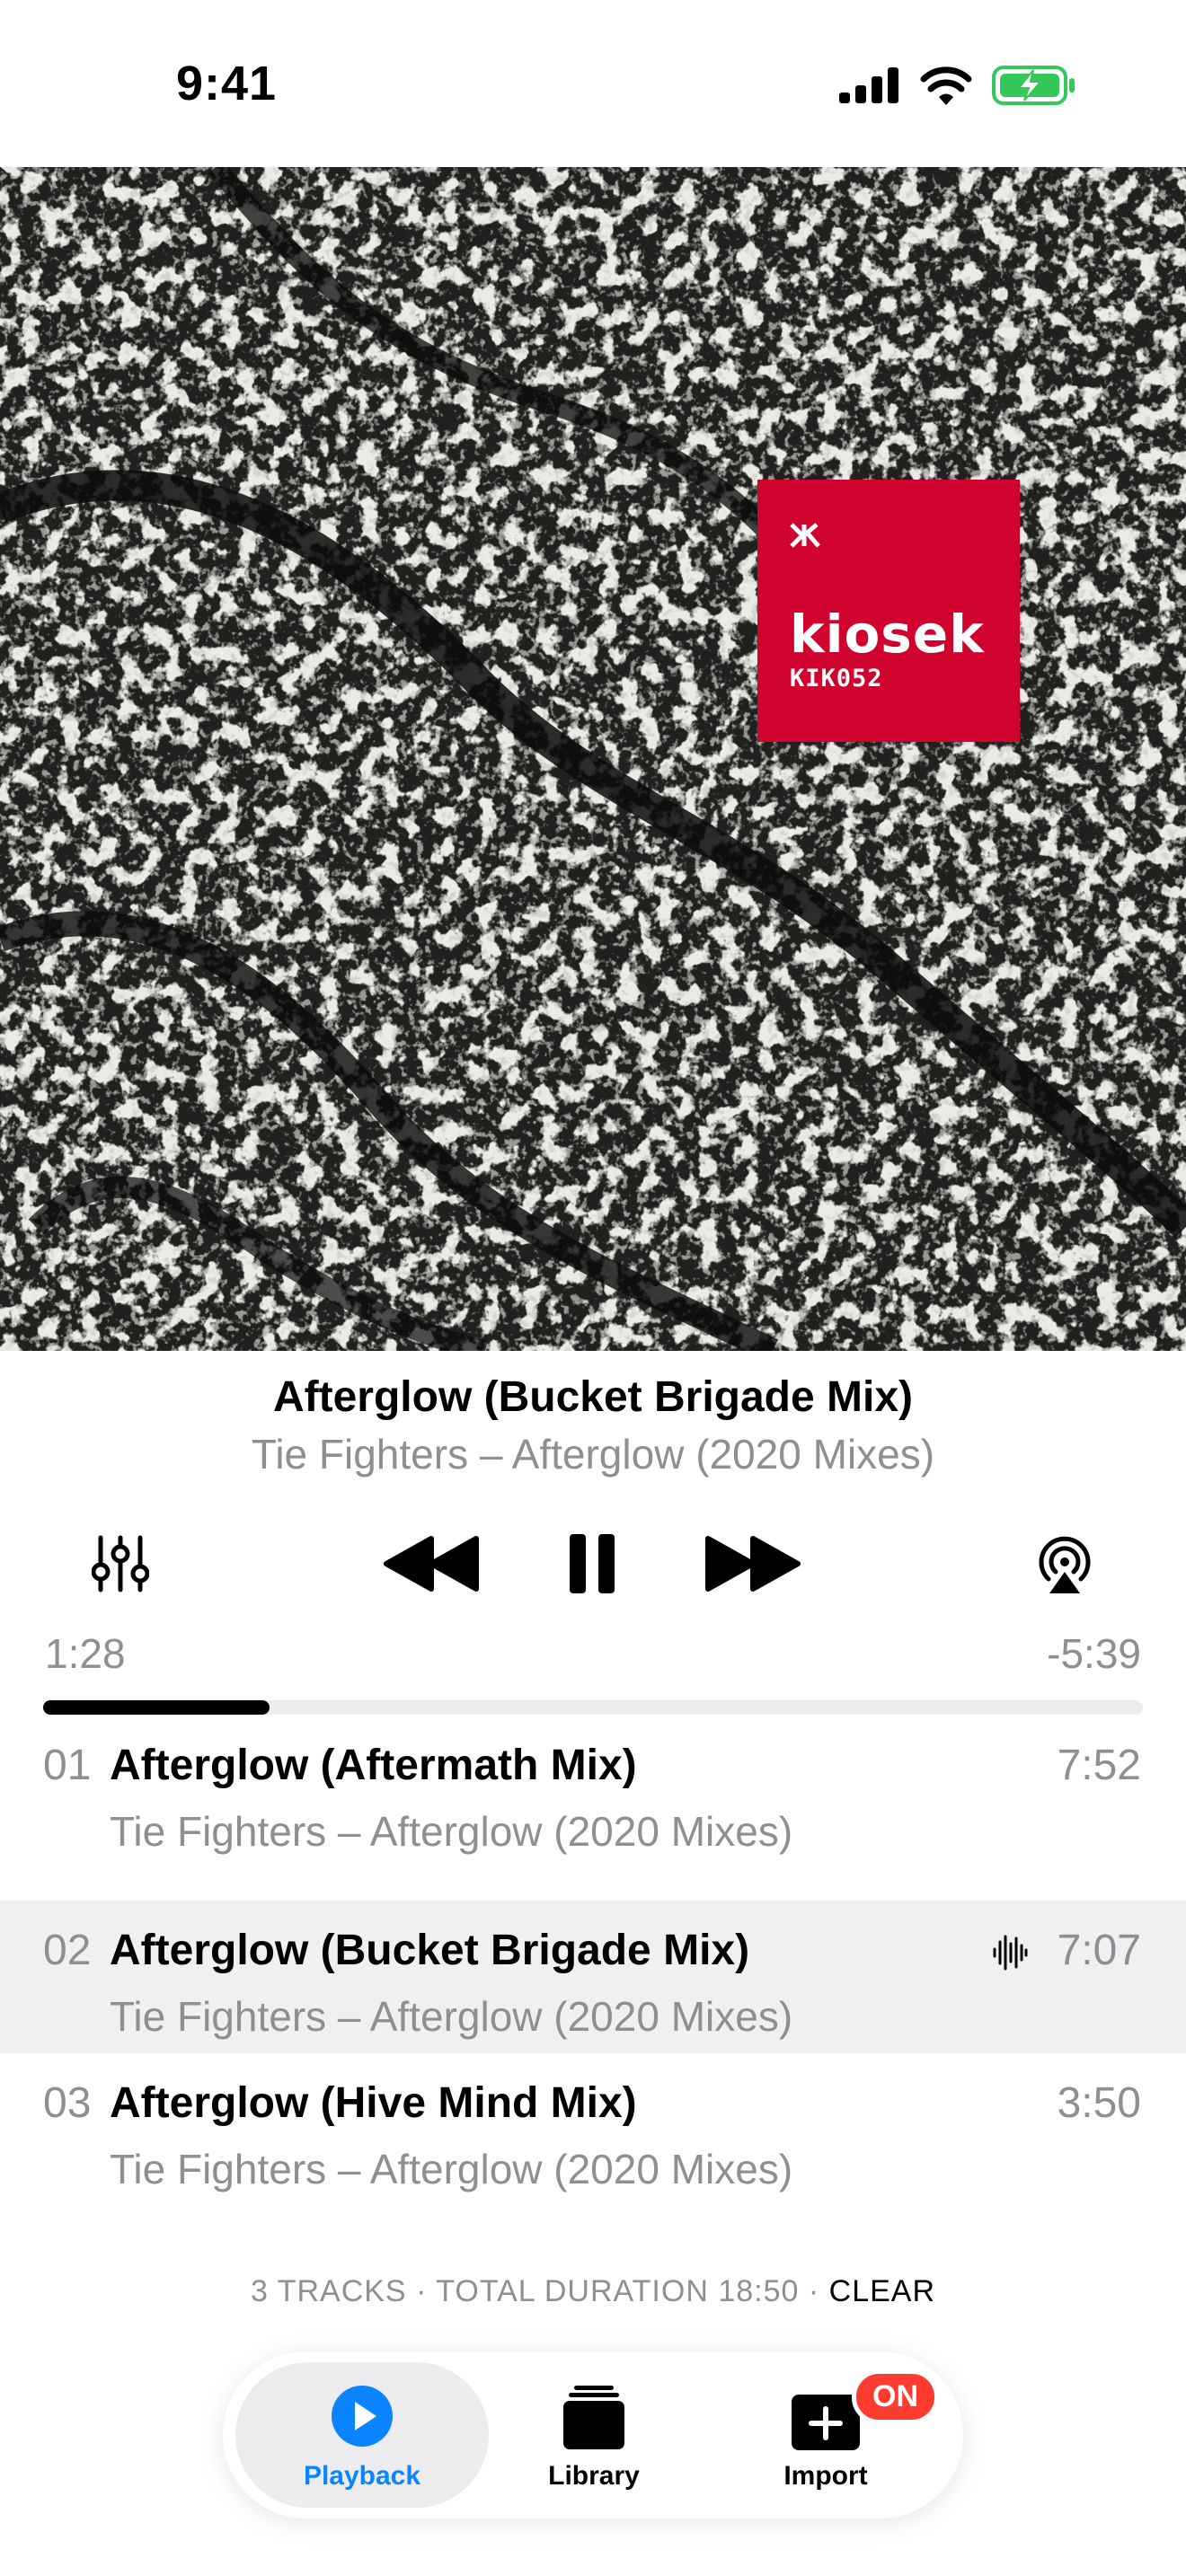 This screenshot has height=2576, width=1186. What do you see at coordinates (868, 85) in the screenshot?
I see `cellular-signal-icon` at bounding box center [868, 85].